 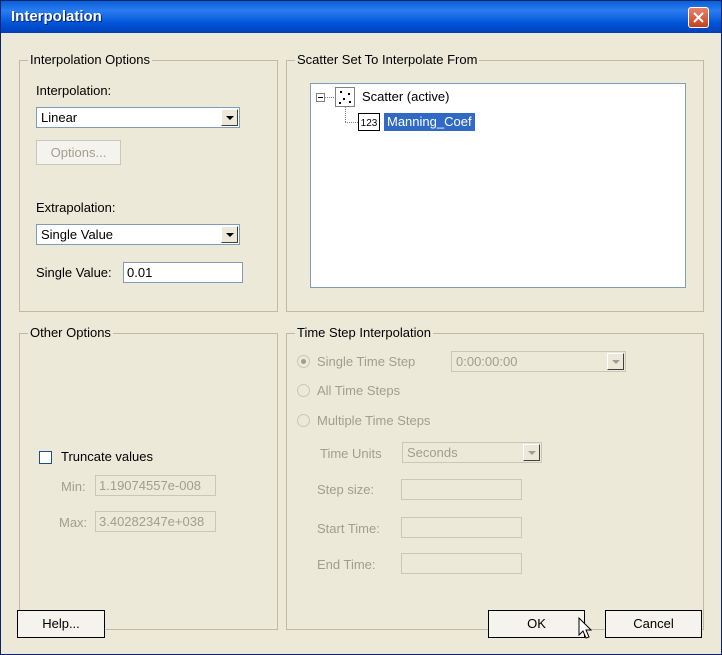 I want to click on dataset-123-icon: 123, so click(x=369, y=123).